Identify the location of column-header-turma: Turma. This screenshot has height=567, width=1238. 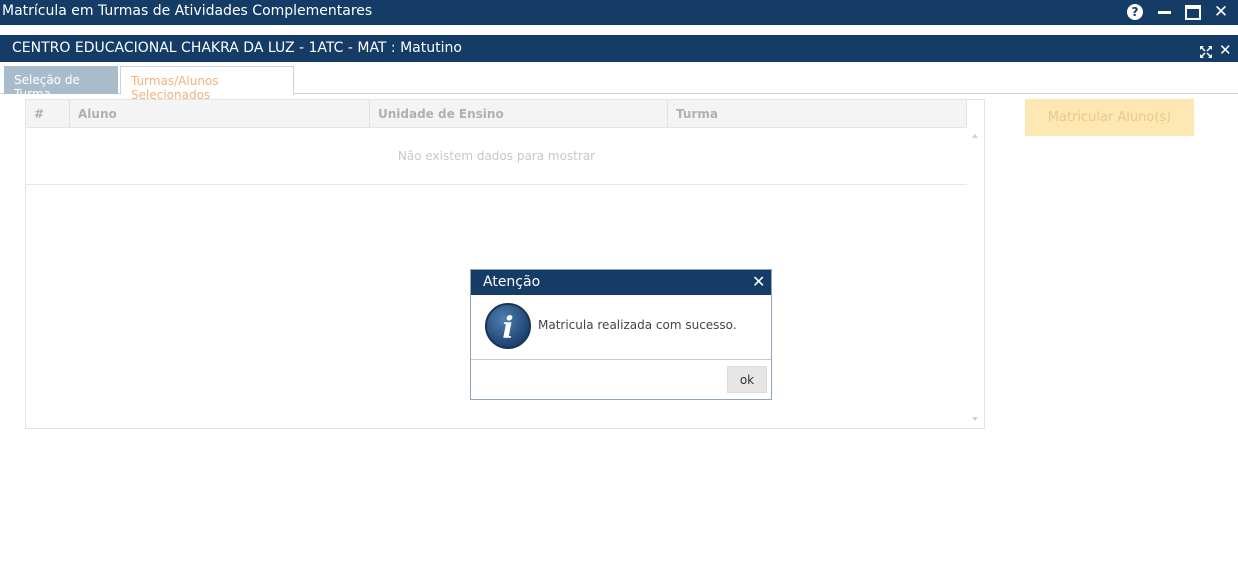
(817, 114).